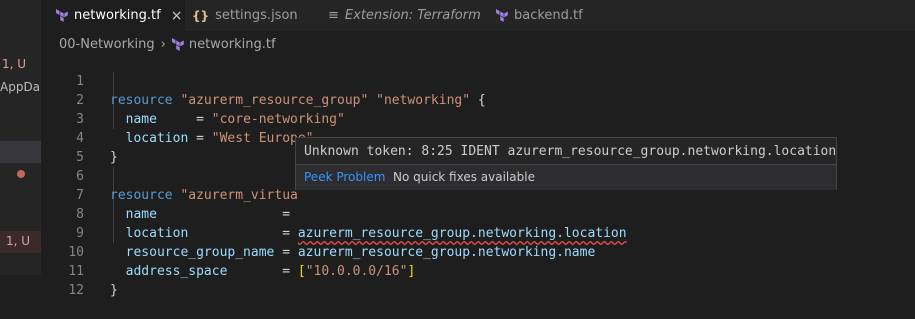 The height and width of the screenshot is (319, 915). Describe the element at coordinates (333, 15) in the screenshot. I see `extension-icon: ≡` at that location.